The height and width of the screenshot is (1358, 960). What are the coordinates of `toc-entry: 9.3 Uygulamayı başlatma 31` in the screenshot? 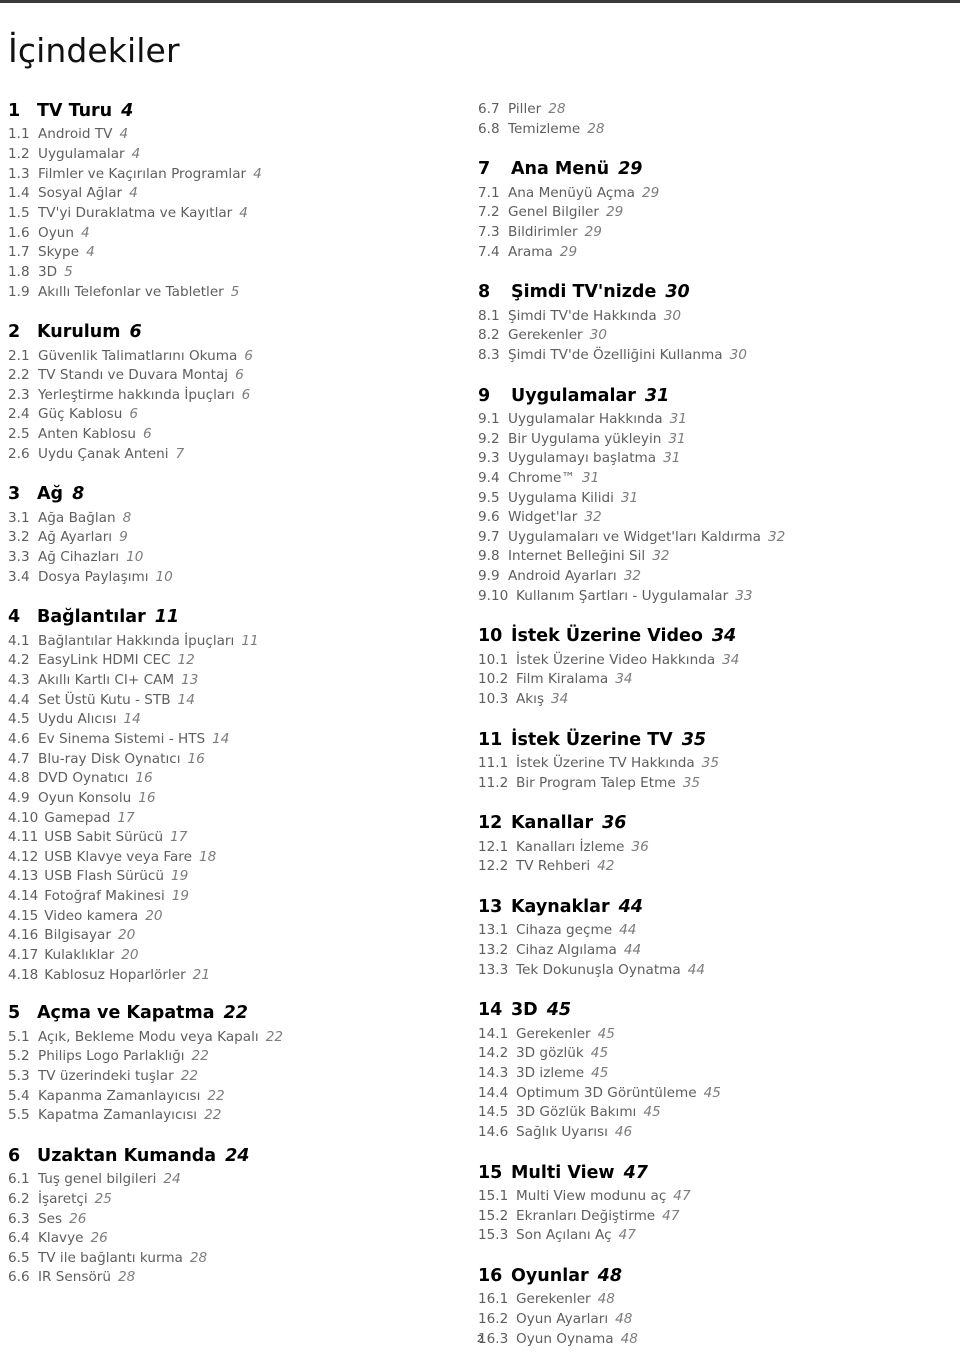 It's located at (713, 459).